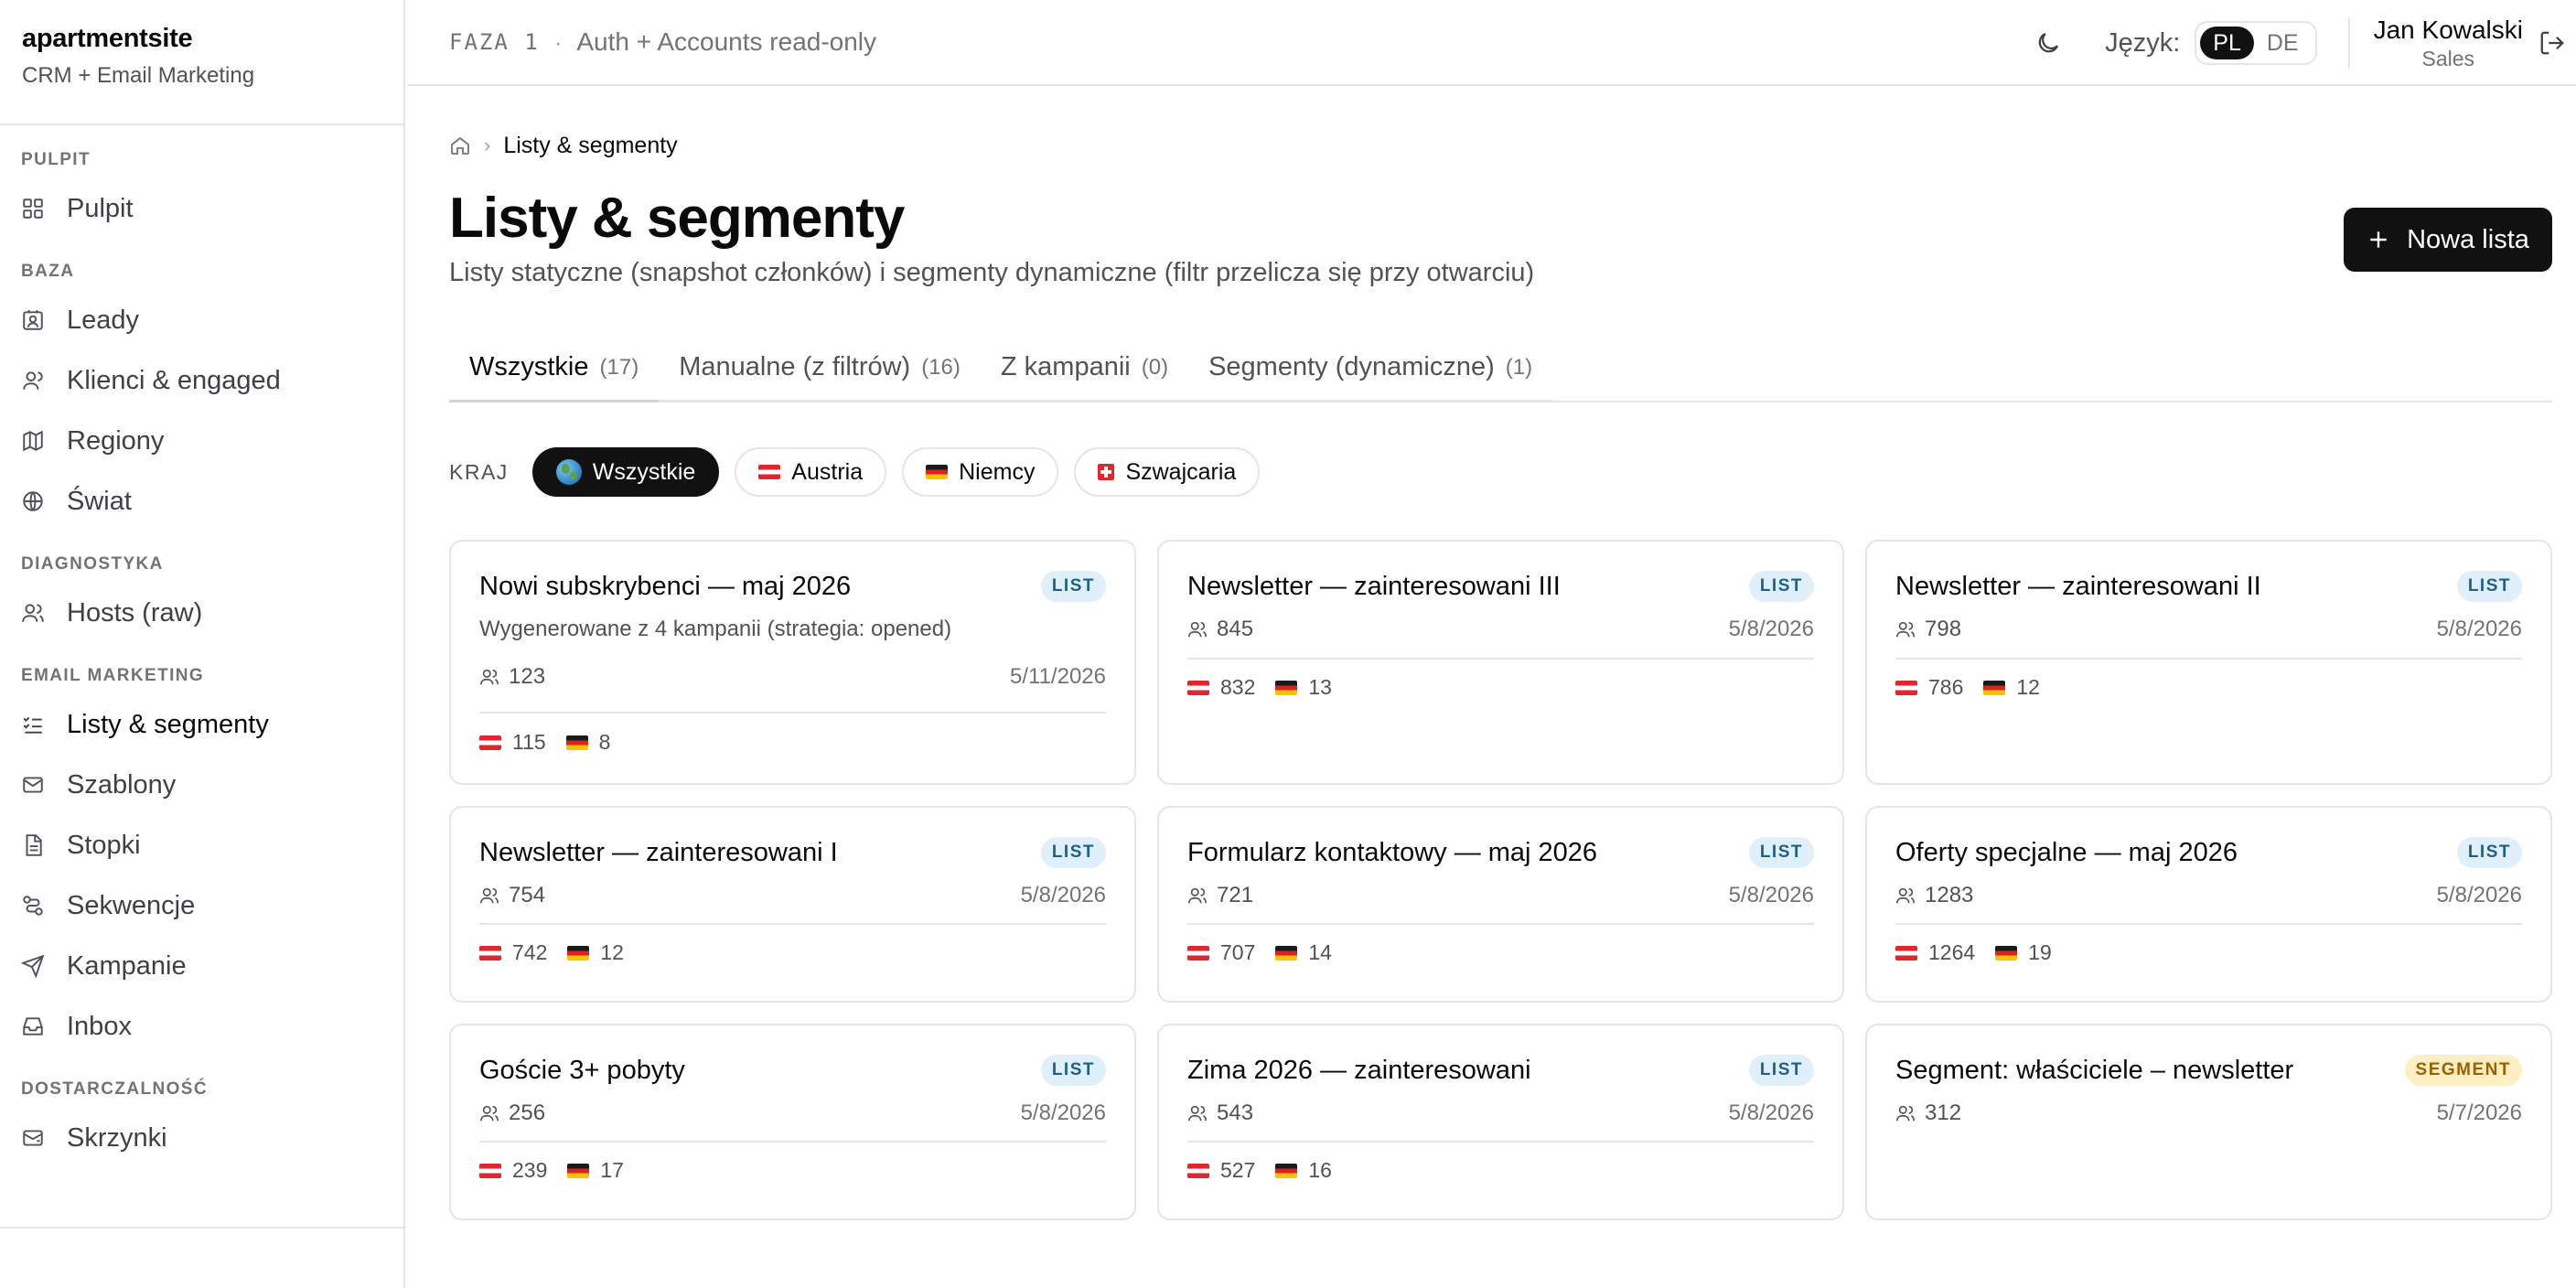  What do you see at coordinates (2078, 586) in the screenshot?
I see `card-title: Newsletter — zainteresowani II` at bounding box center [2078, 586].